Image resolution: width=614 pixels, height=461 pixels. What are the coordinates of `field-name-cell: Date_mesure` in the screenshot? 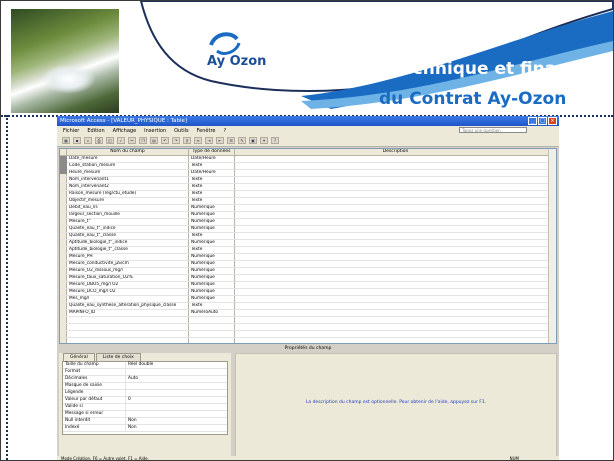 It's located at (128, 159).